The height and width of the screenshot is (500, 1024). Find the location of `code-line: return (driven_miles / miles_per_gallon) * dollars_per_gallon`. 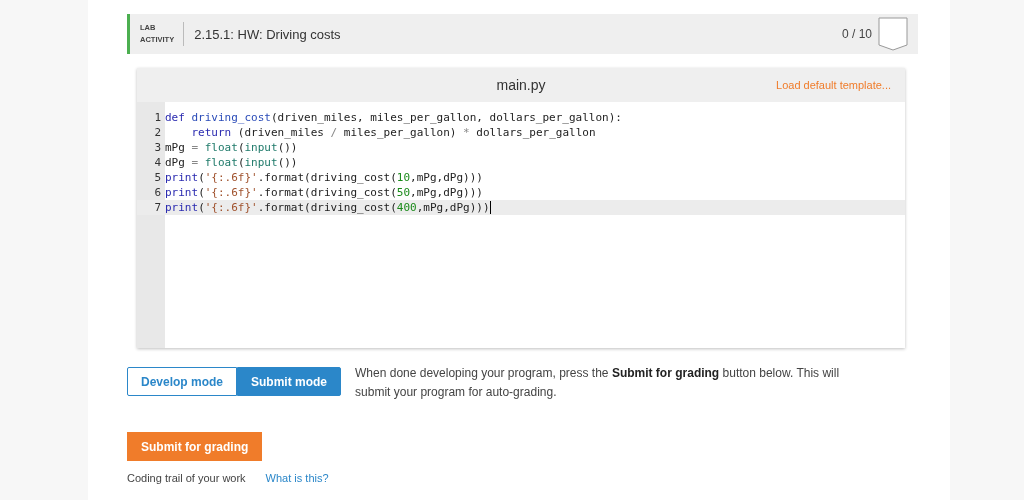

code-line: return (driven_miles / miles_per_gallon) * dollars_per_gallon is located at coordinates (393, 132).